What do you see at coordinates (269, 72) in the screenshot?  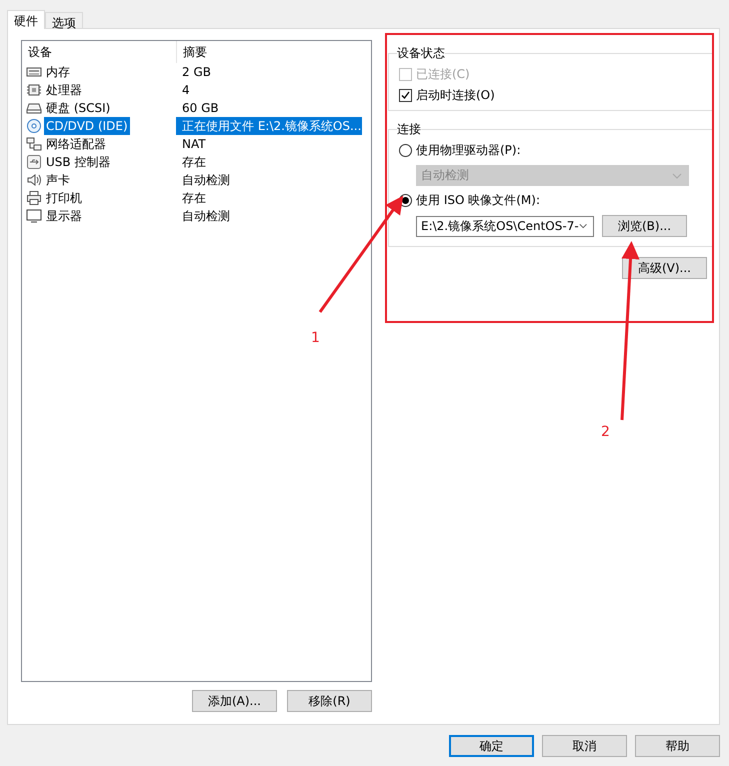 I see `device-summary: 2 GB` at bounding box center [269, 72].